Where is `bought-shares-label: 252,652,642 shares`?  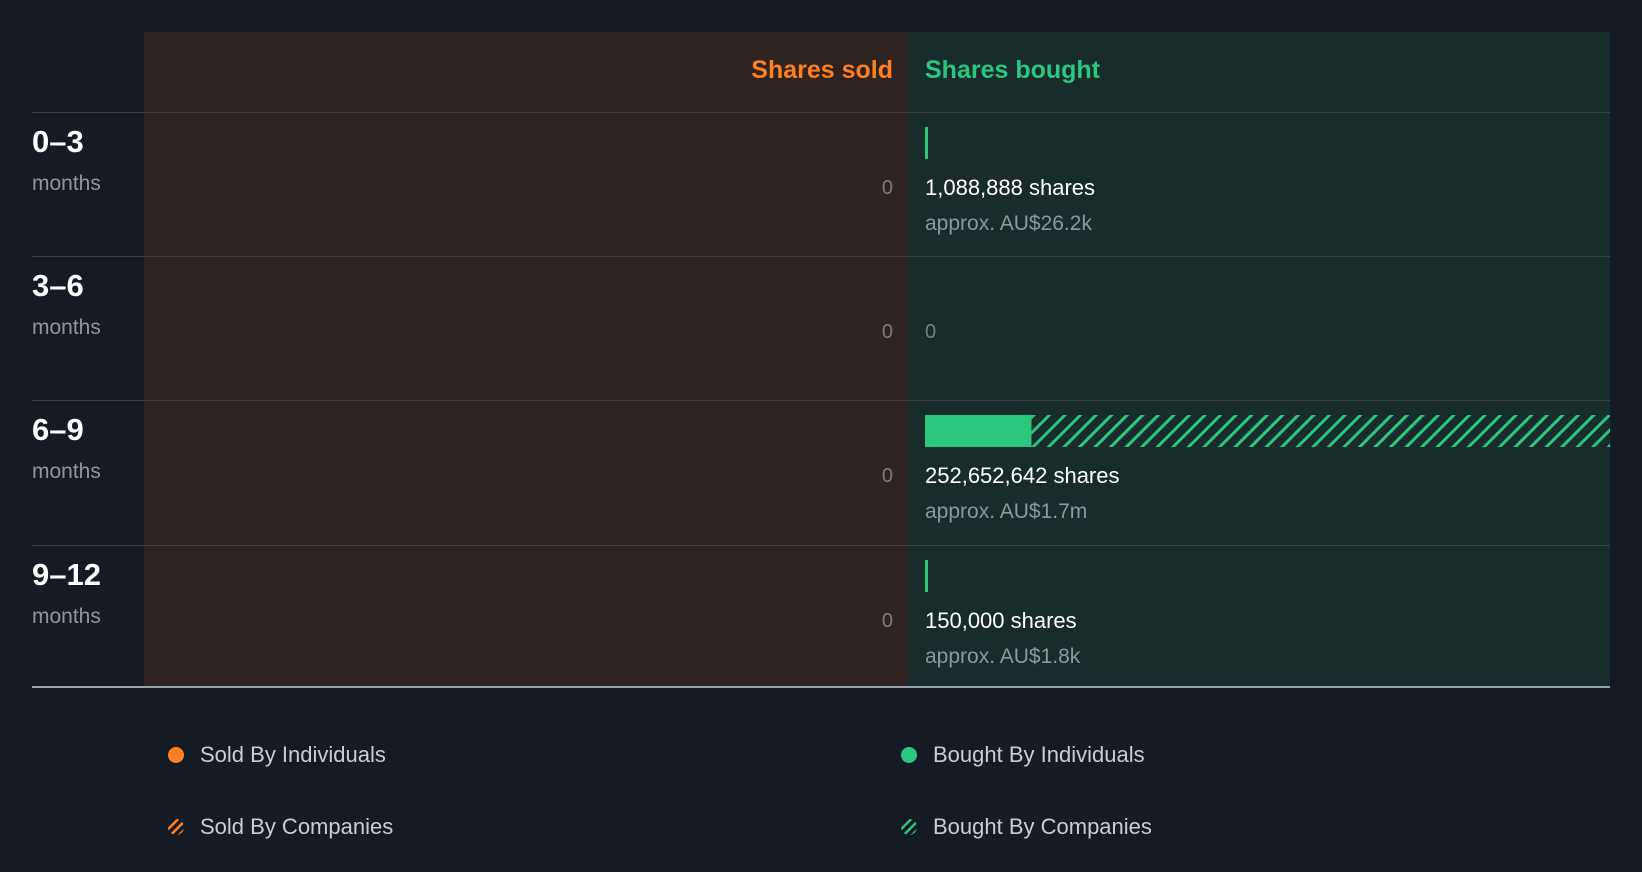
bought-shares-label: 252,652,642 shares is located at coordinates (1022, 475).